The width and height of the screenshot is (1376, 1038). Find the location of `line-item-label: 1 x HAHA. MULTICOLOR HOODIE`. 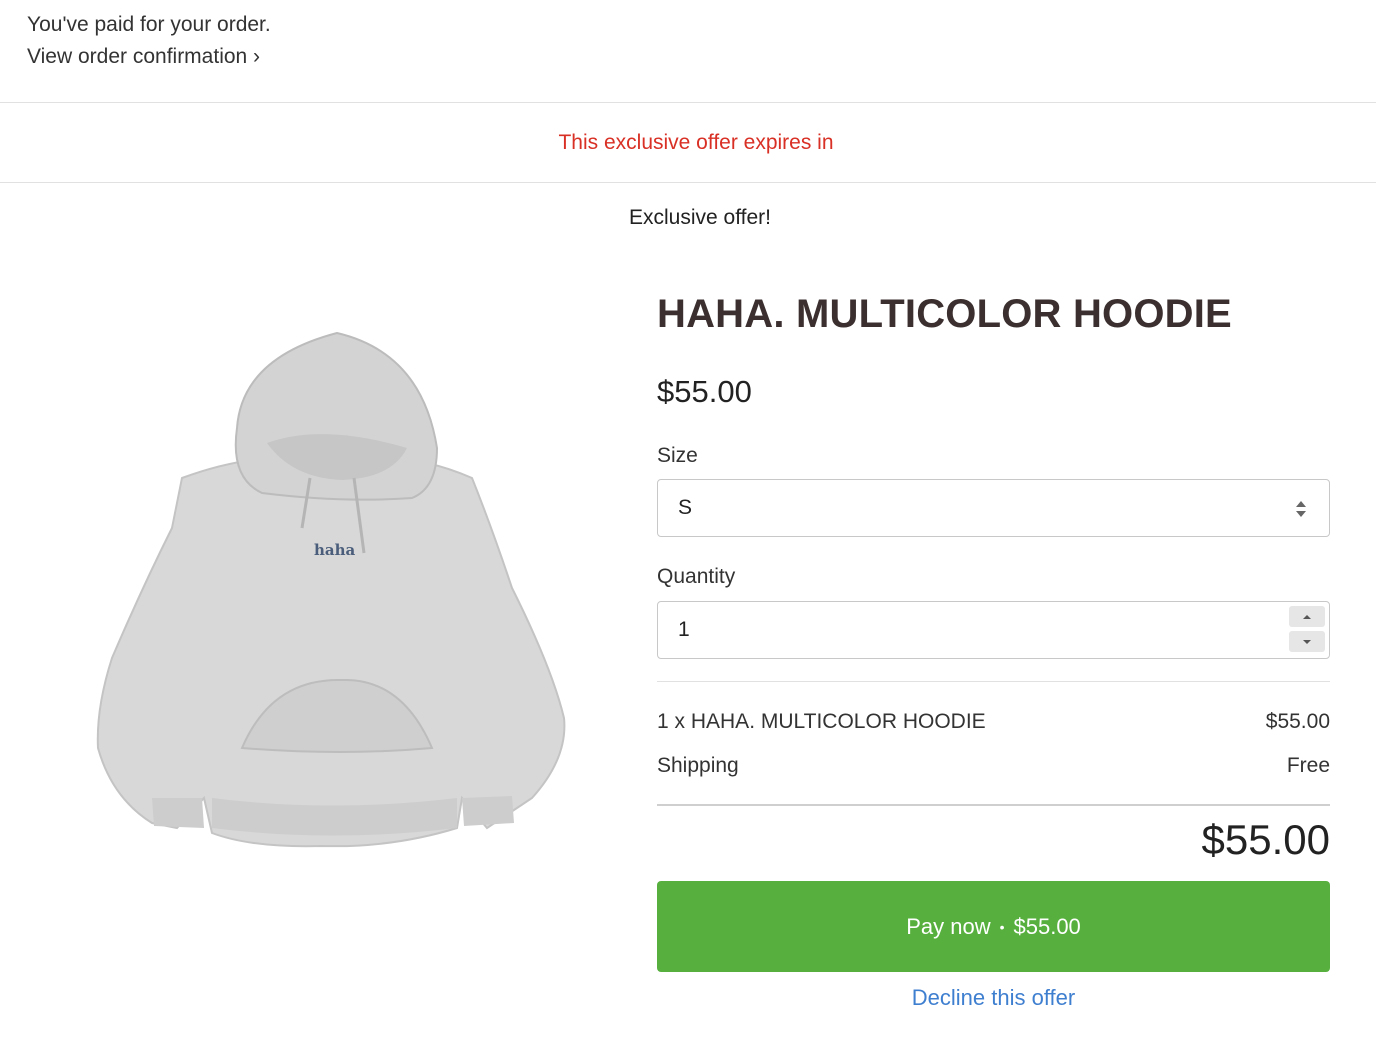

line-item-label: 1 x HAHA. MULTICOLOR HOODIE is located at coordinates (821, 721).